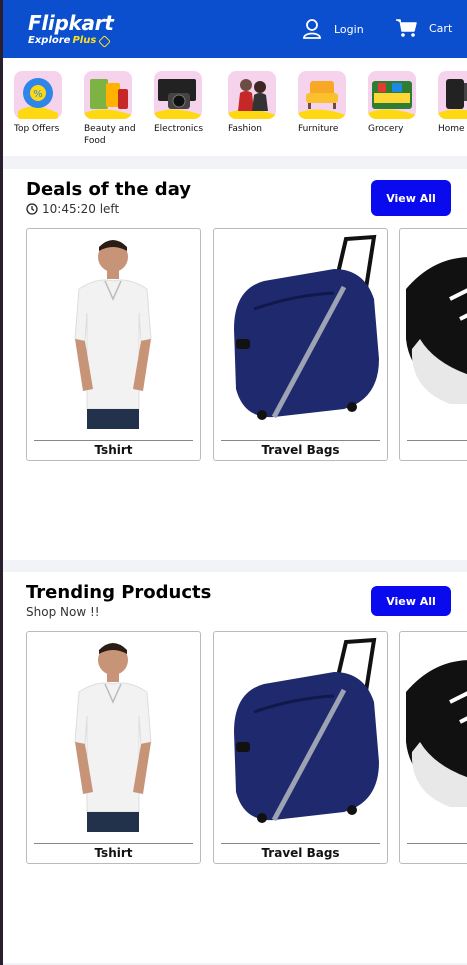 Image resolution: width=467 pixels, height=965 pixels. Describe the element at coordinates (105, 41) in the screenshot. I see `plus-icon` at that location.